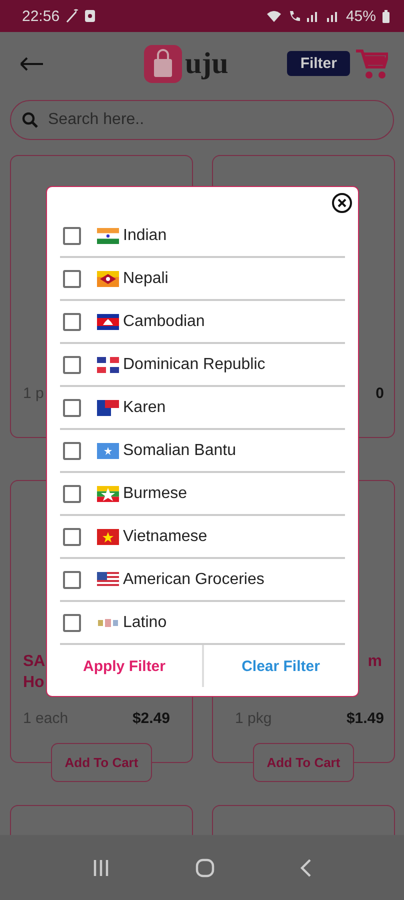 Image resolution: width=404 pixels, height=900 pixels. Describe the element at coordinates (151, 718) in the screenshot. I see `product-price: $2.49` at that location.